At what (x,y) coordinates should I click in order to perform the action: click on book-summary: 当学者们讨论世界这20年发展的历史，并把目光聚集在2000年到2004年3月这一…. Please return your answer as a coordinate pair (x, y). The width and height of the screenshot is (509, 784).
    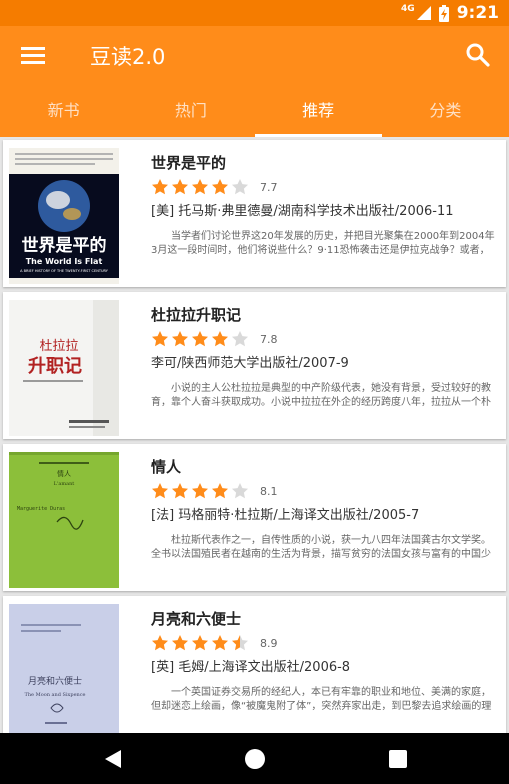
    Looking at the image, I should click on (323, 243).